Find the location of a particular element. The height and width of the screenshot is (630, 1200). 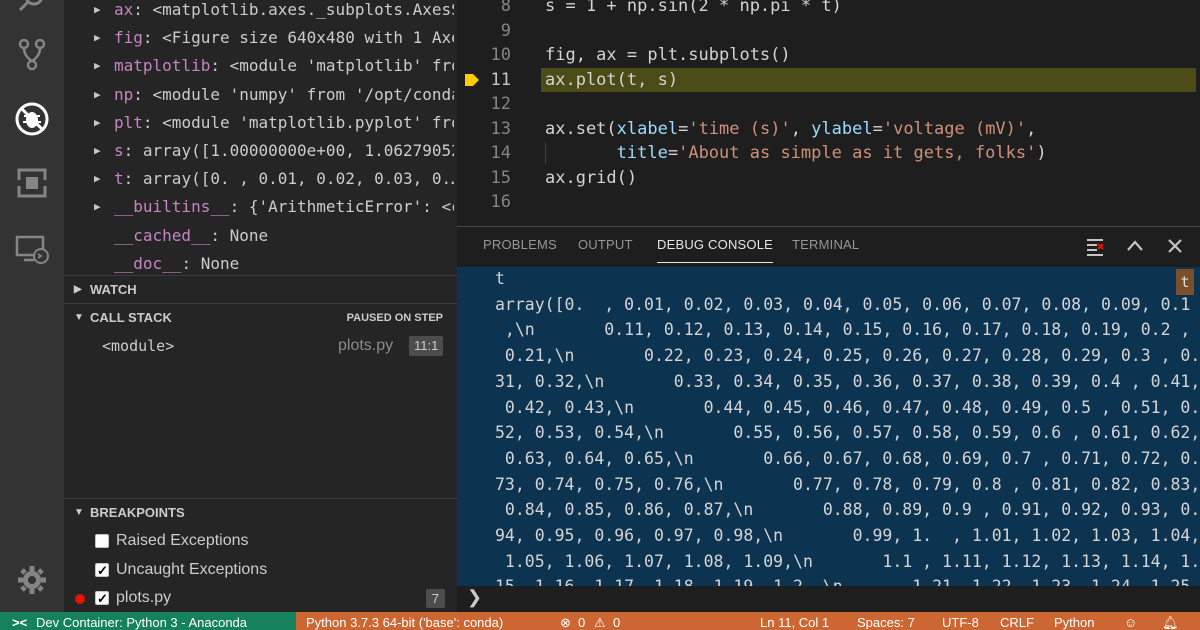

code-token: title is located at coordinates (642, 153).